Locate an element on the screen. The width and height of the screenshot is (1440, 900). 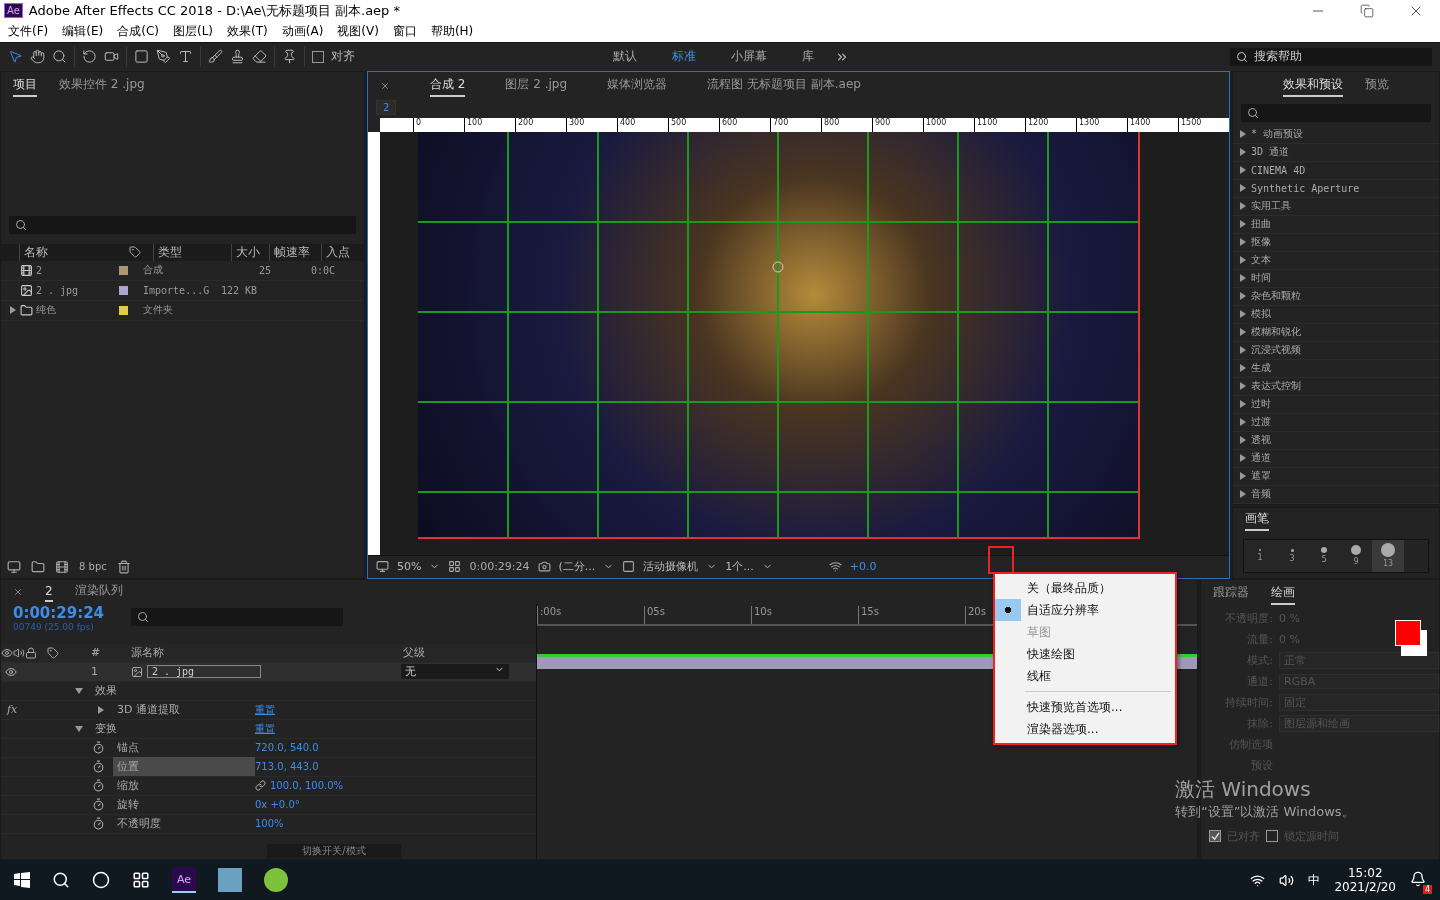
stamp-tool-icon is located at coordinates (237, 57).